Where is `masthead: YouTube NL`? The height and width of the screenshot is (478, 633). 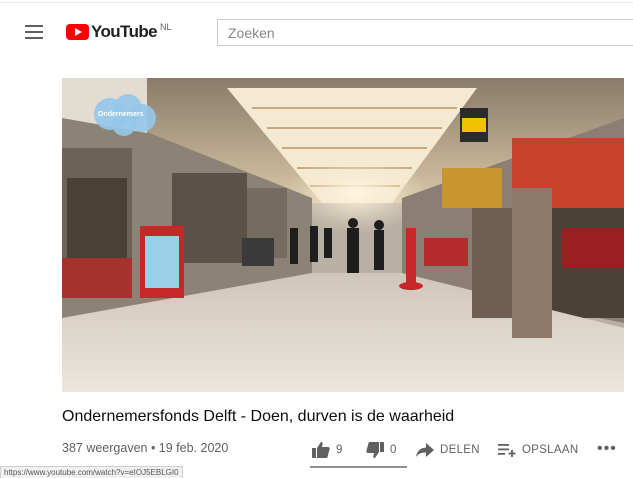
masthead: YouTube NL is located at coordinates (316, 28).